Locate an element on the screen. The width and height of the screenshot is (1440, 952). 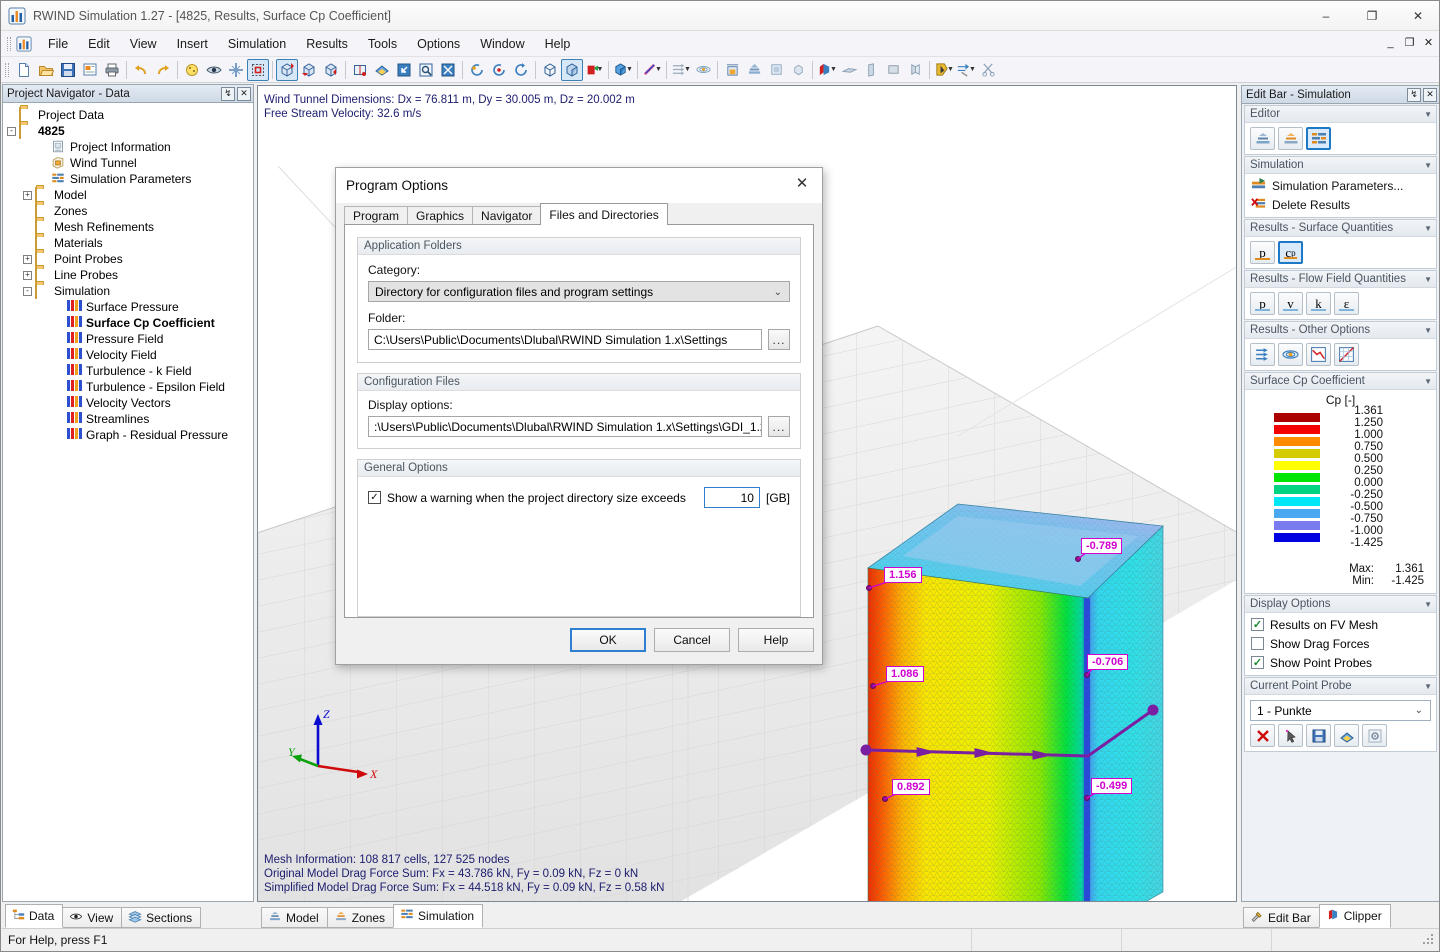
save-disk-icon is located at coordinates (68, 70).